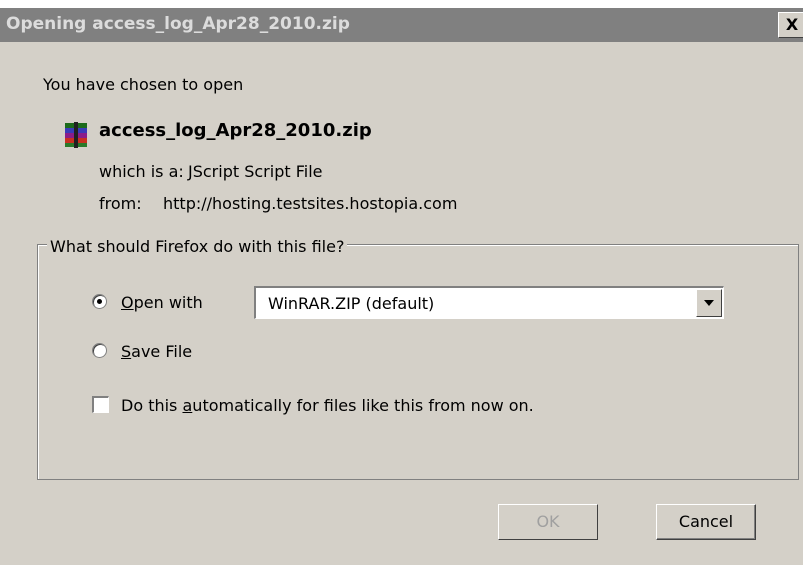  I want to click on auto-action-checkbox, so click(100, 404).